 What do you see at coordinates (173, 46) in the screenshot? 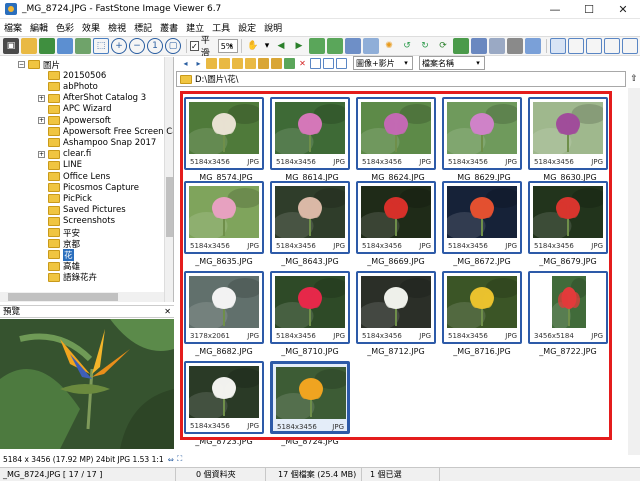
I see `fit-icon: ▢` at bounding box center [173, 46].